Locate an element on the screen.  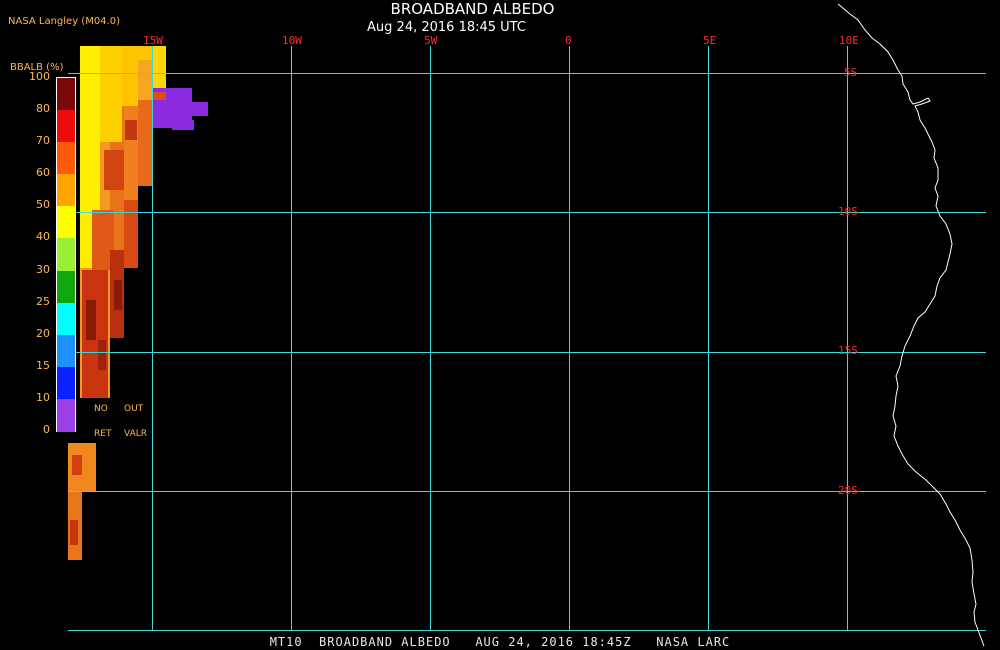
color-legend-bar is located at coordinates (66, 254).